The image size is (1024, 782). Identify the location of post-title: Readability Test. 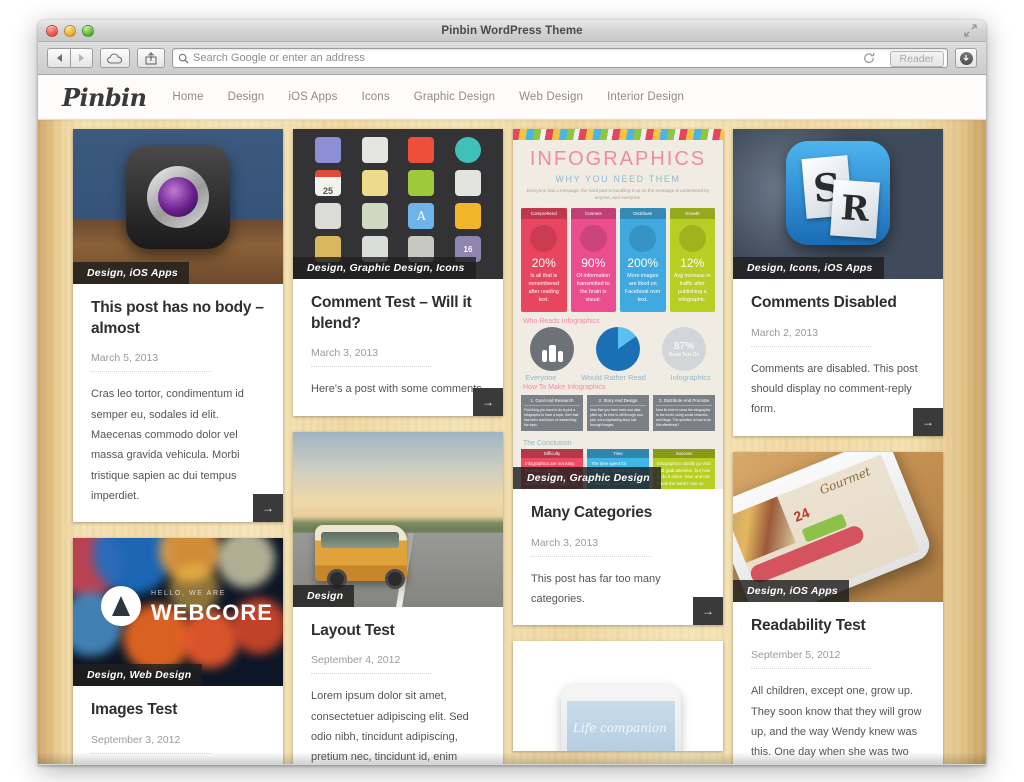
(838, 626).